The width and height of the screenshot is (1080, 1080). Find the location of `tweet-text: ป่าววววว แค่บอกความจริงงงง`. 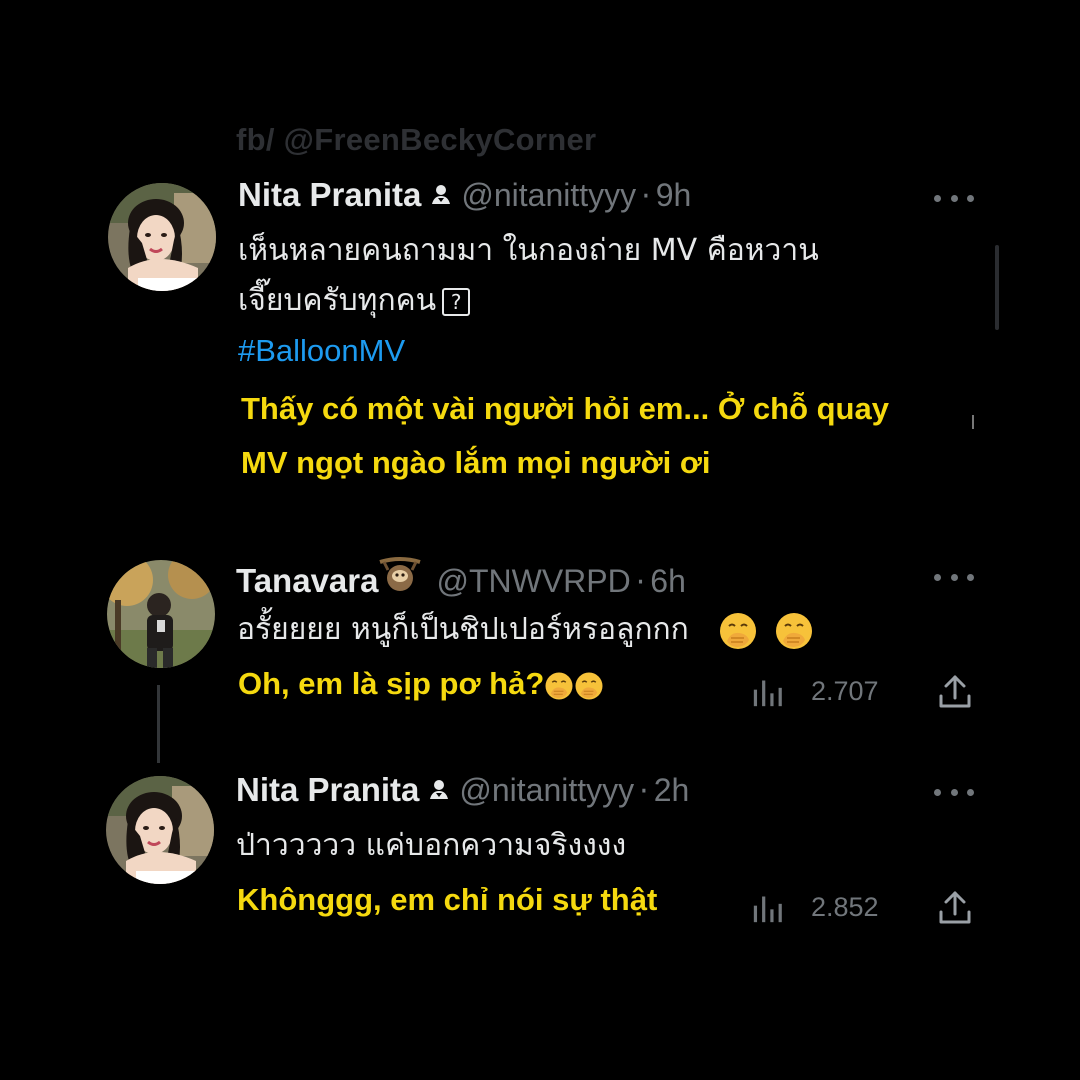

tweet-text: ป่าววววว แค่บอกความจริงงงง is located at coordinates (431, 845).